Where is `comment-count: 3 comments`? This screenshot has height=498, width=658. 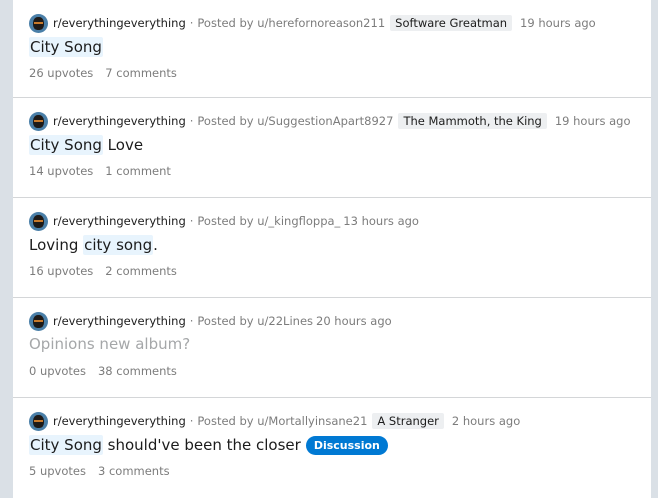 comment-count: 3 comments is located at coordinates (134, 471).